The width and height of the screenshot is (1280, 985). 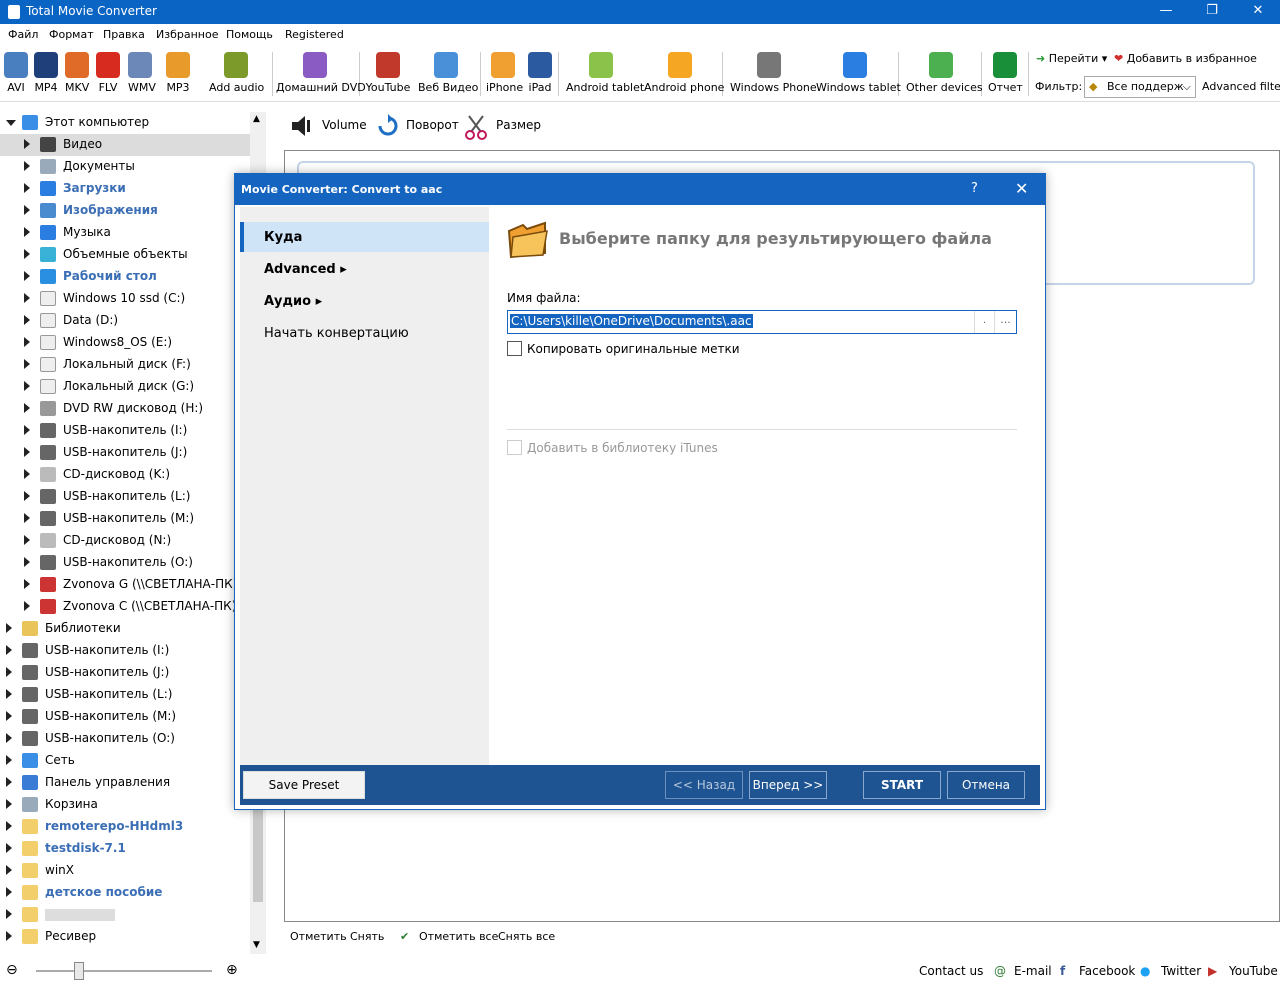 What do you see at coordinates (23, 34) in the screenshot?
I see `menu-file: Файл` at bounding box center [23, 34].